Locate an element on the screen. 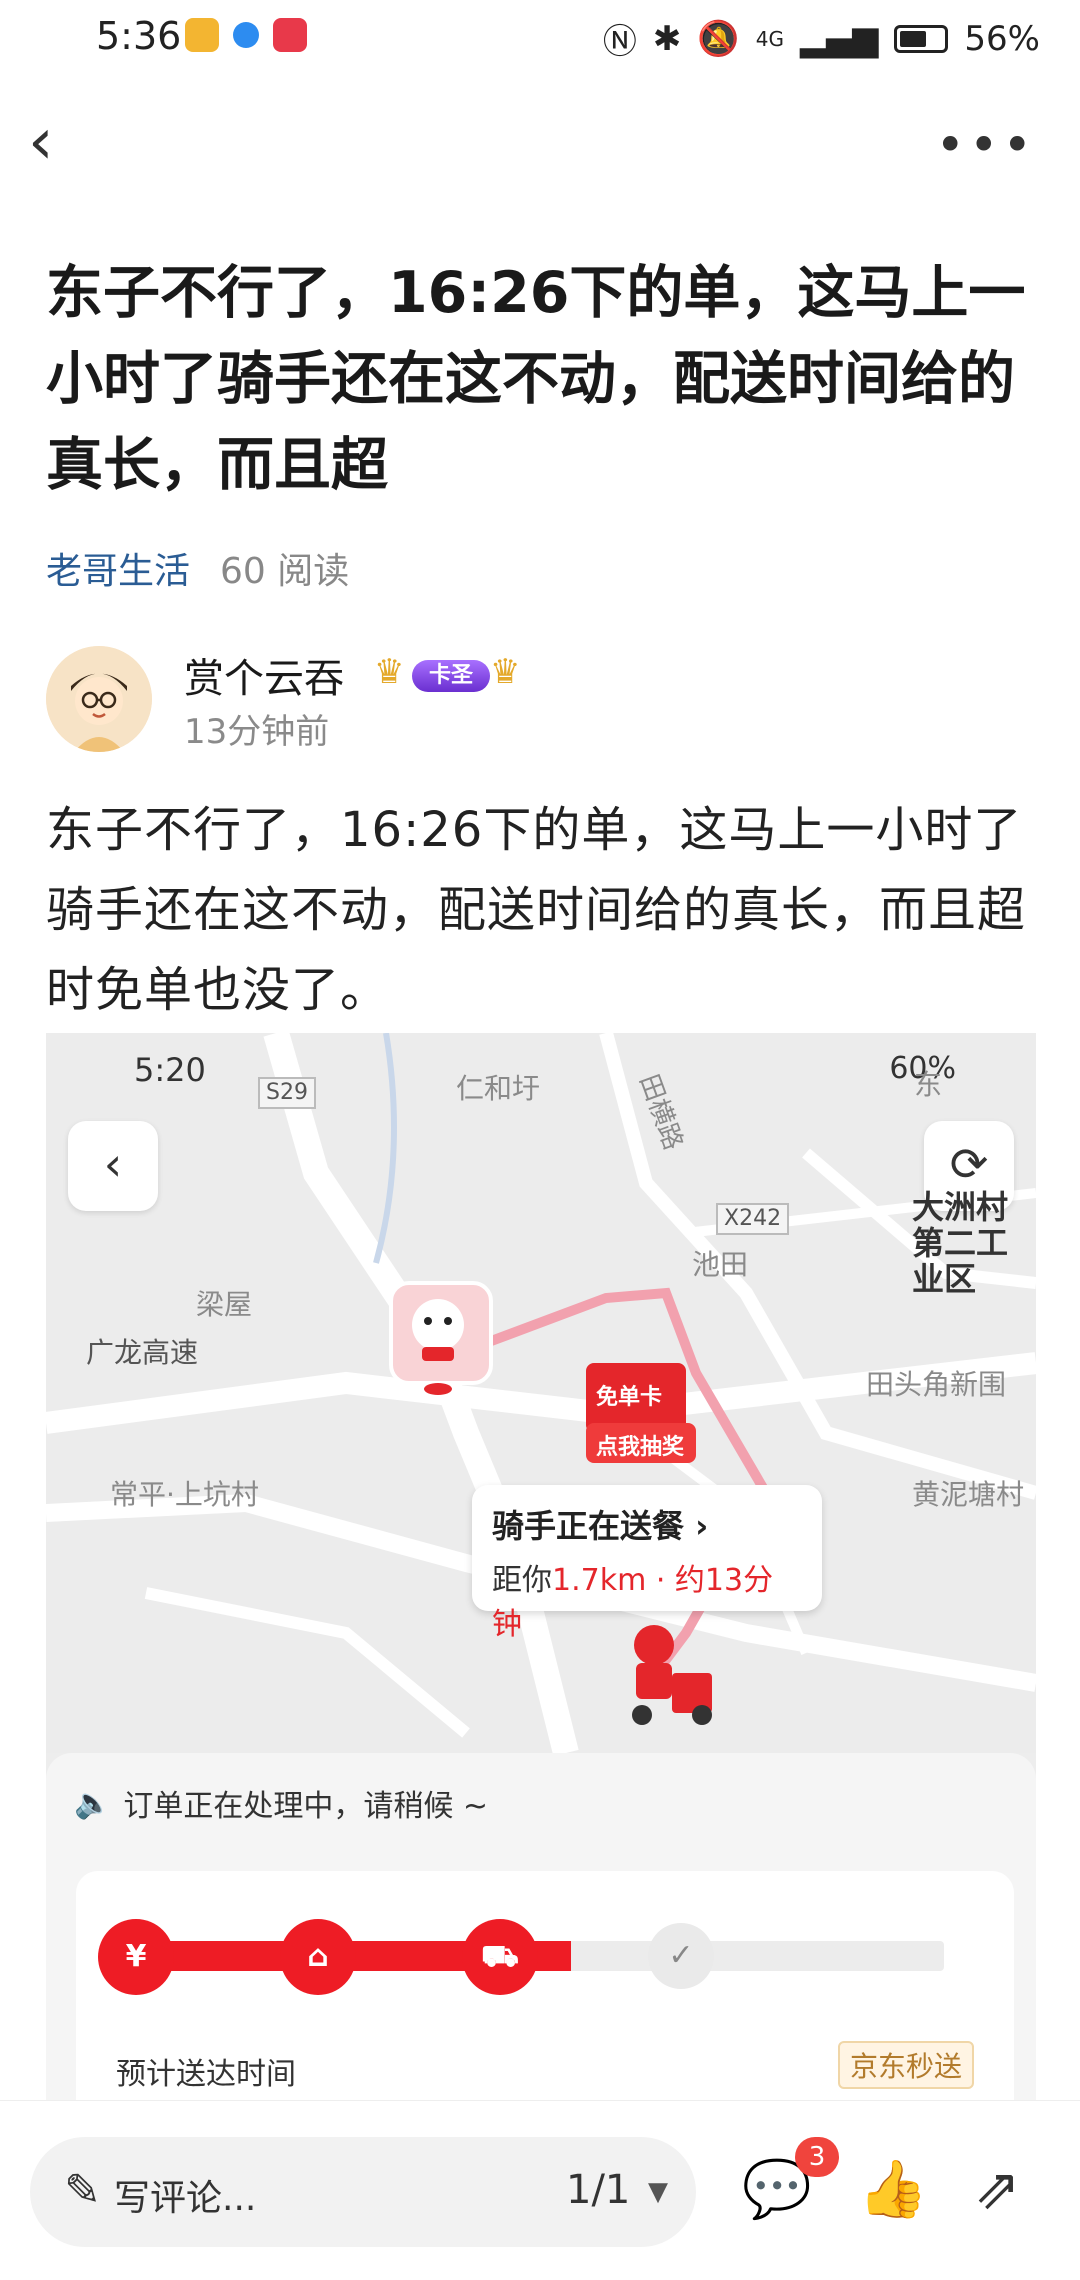 This screenshot has height=2280, width=1080. crown-icon-right: ♛ is located at coordinates (505, 672).